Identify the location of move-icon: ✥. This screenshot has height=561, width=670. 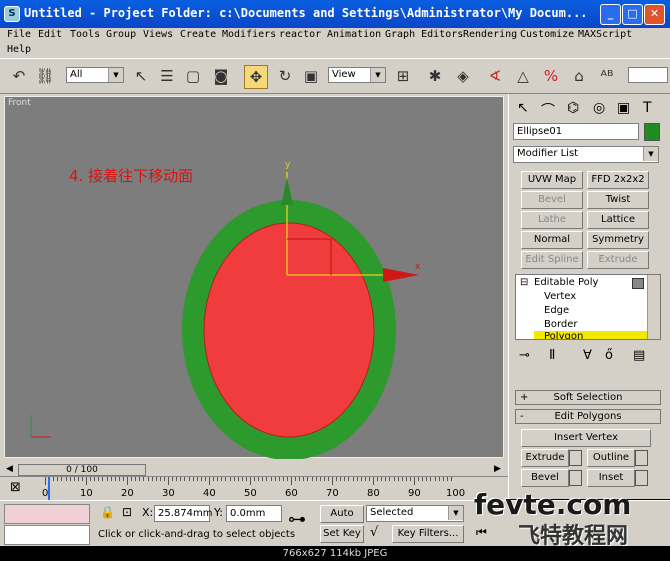
(256, 77).